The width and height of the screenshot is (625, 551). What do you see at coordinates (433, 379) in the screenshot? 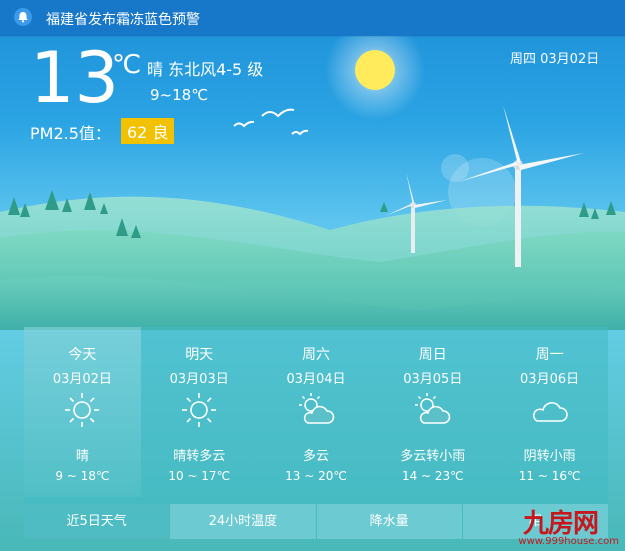
I see `day-date: 03月05日` at bounding box center [433, 379].